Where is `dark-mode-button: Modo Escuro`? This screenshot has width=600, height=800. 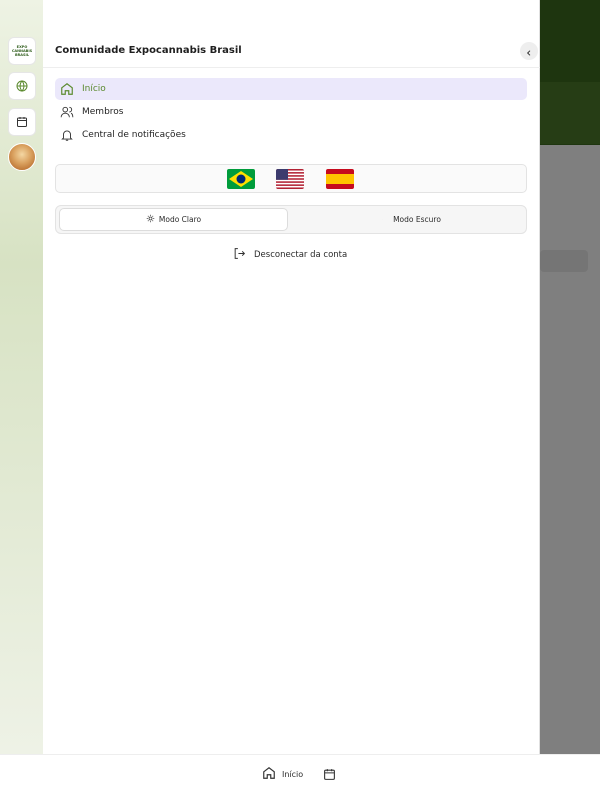
dark-mode-button: Modo Escuro is located at coordinates (410, 219).